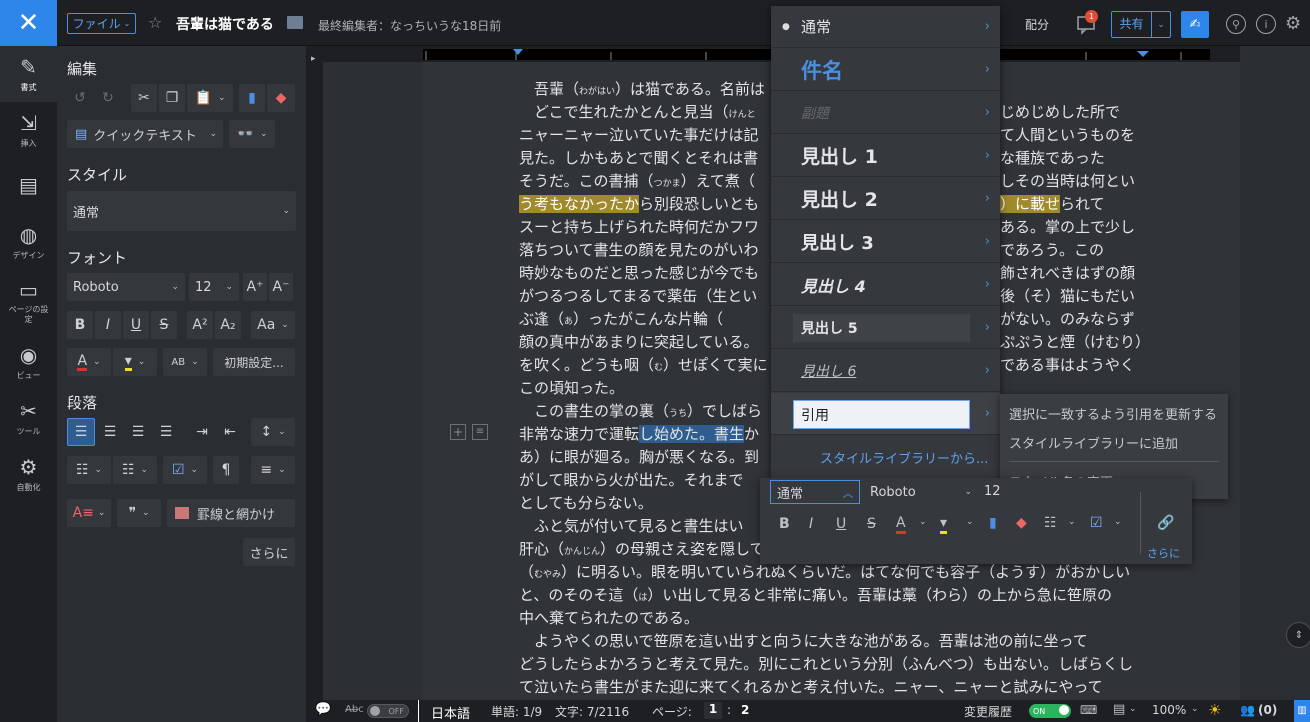 The width and height of the screenshot is (1310, 722). Describe the element at coordinates (1050, 711) in the screenshot. I see `change-history-toggle: ON` at that location.